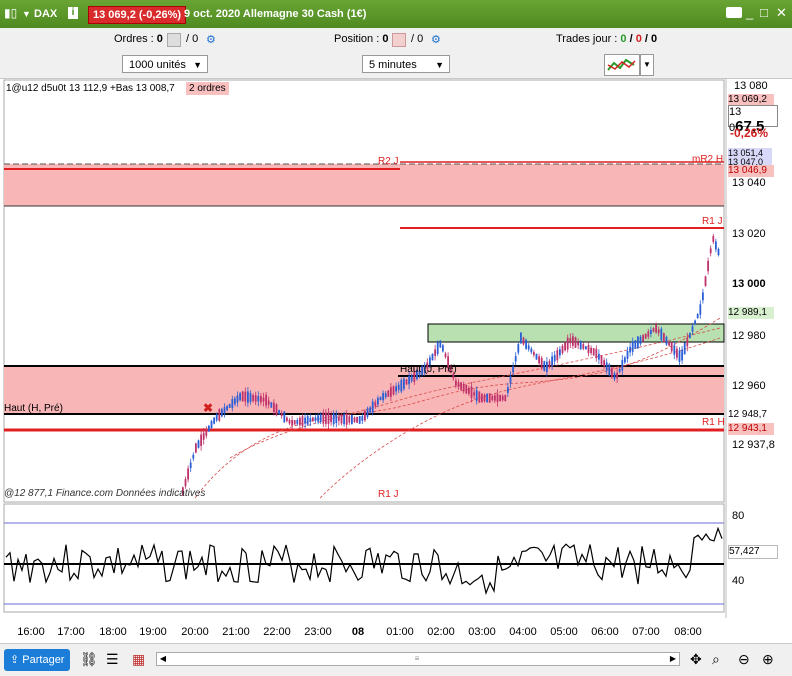 The height and width of the screenshot is (676, 792). What do you see at coordinates (364, 390) in the screenshot?
I see `resistance-zone-lower` at bounding box center [364, 390].